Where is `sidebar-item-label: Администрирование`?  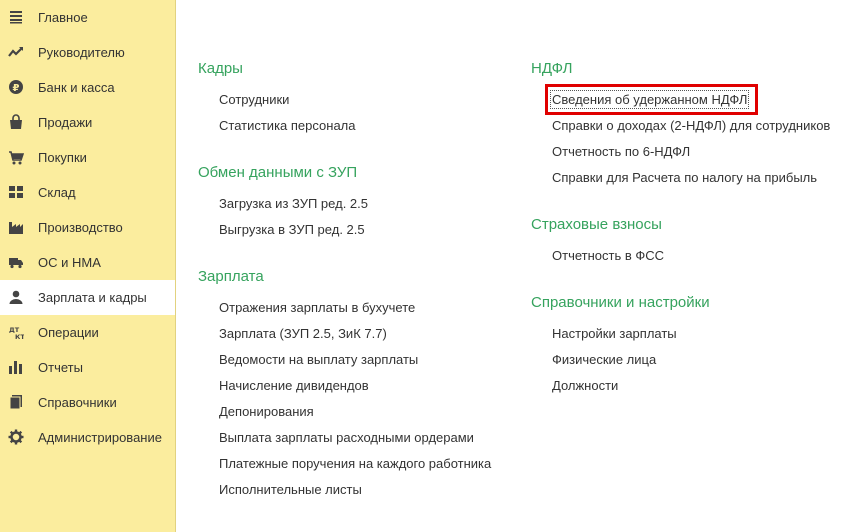
sidebar-item-label: Администрирование is located at coordinates (100, 437).